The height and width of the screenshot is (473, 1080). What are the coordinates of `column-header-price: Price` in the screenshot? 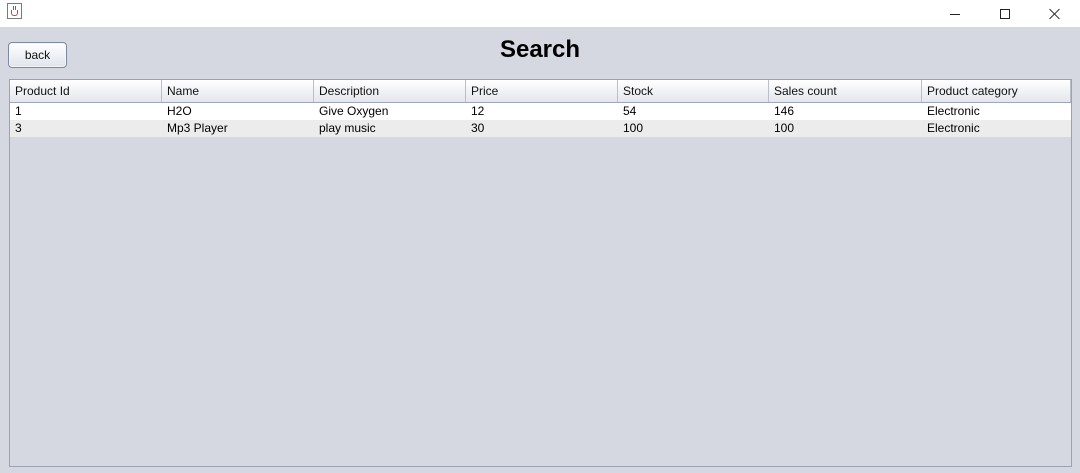 It's located at (542, 91).